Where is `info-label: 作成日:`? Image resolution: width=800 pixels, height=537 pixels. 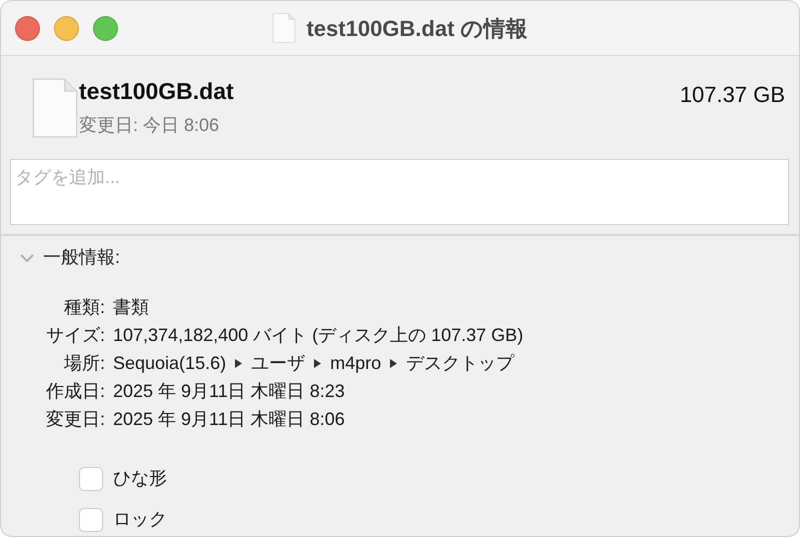
info-label: 作成日: is located at coordinates (74, 391).